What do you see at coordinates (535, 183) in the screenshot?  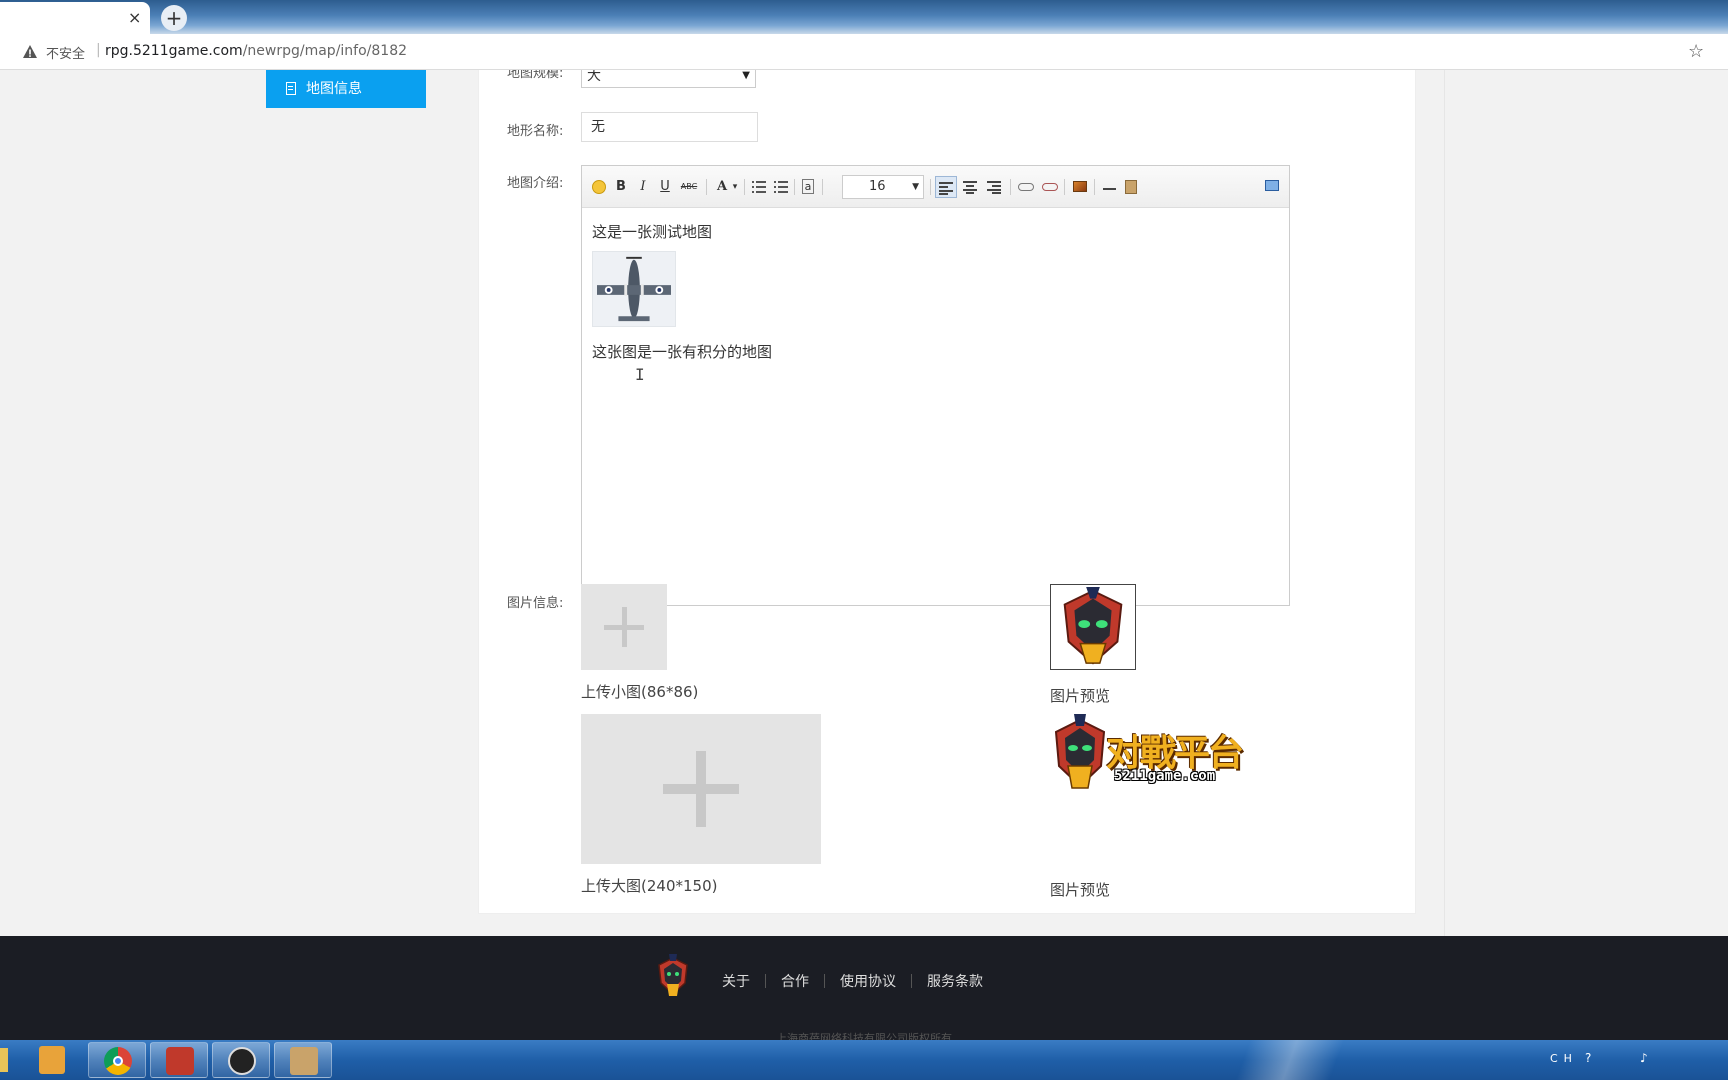 I see `map-intro-label: 地图介绍:` at bounding box center [535, 183].